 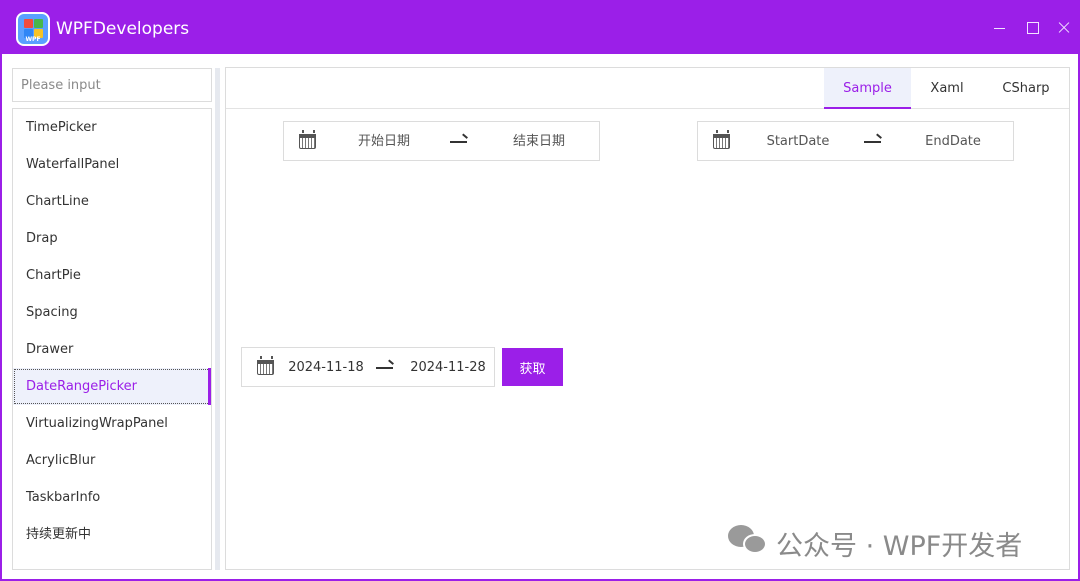 I want to click on sidebar-item-daterangepicker: DateRangePicker, so click(x=112, y=386).